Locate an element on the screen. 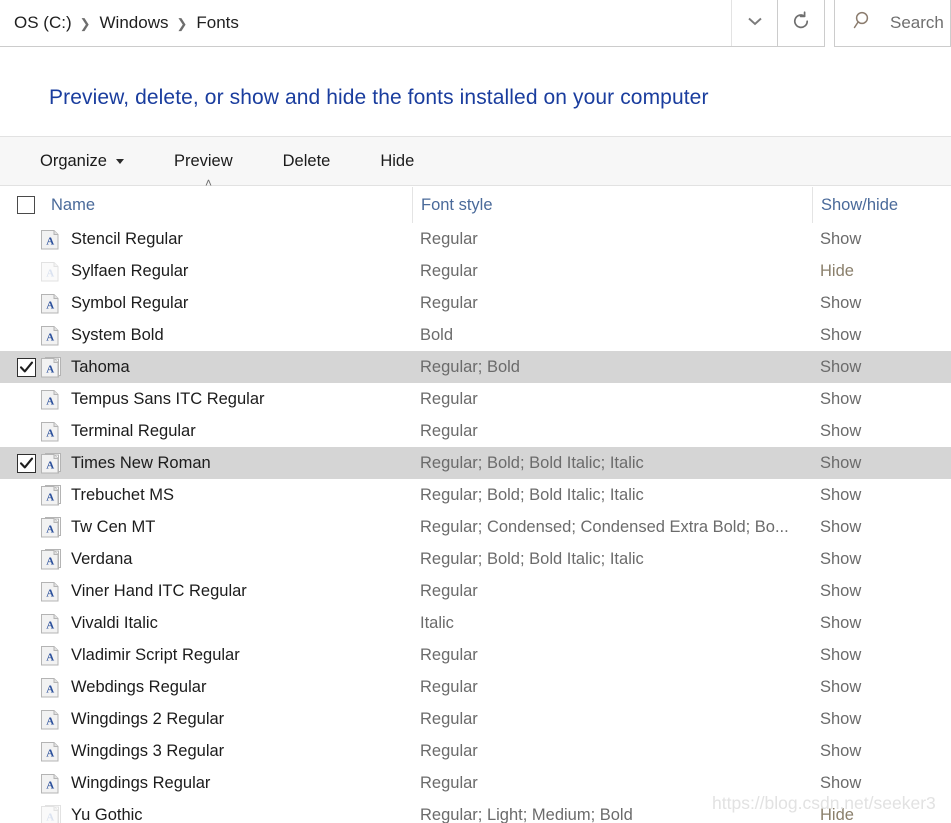  font-name-cell: A System Bold is located at coordinates (206, 335).